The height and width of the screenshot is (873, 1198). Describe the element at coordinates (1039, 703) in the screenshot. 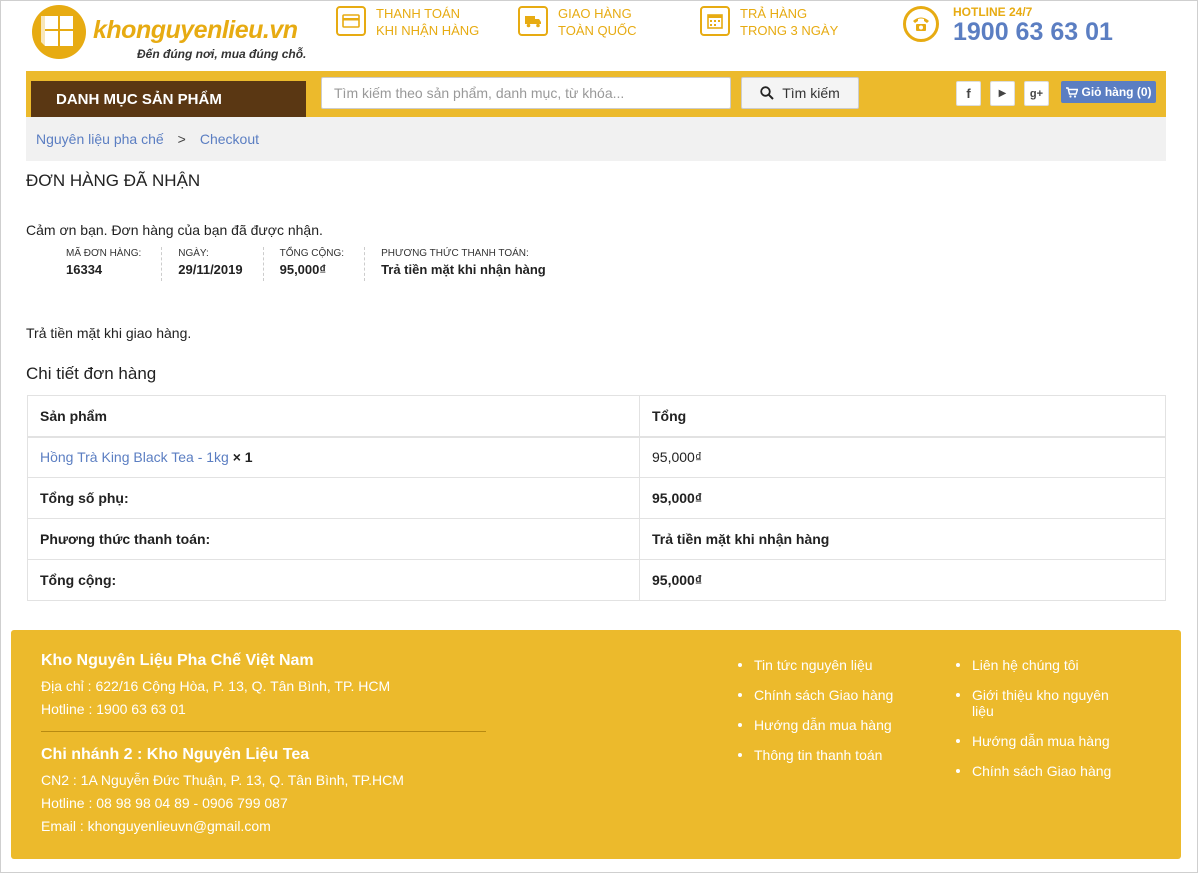

I see `footer-link: Giới thiệu kho nguyên liệu` at that location.